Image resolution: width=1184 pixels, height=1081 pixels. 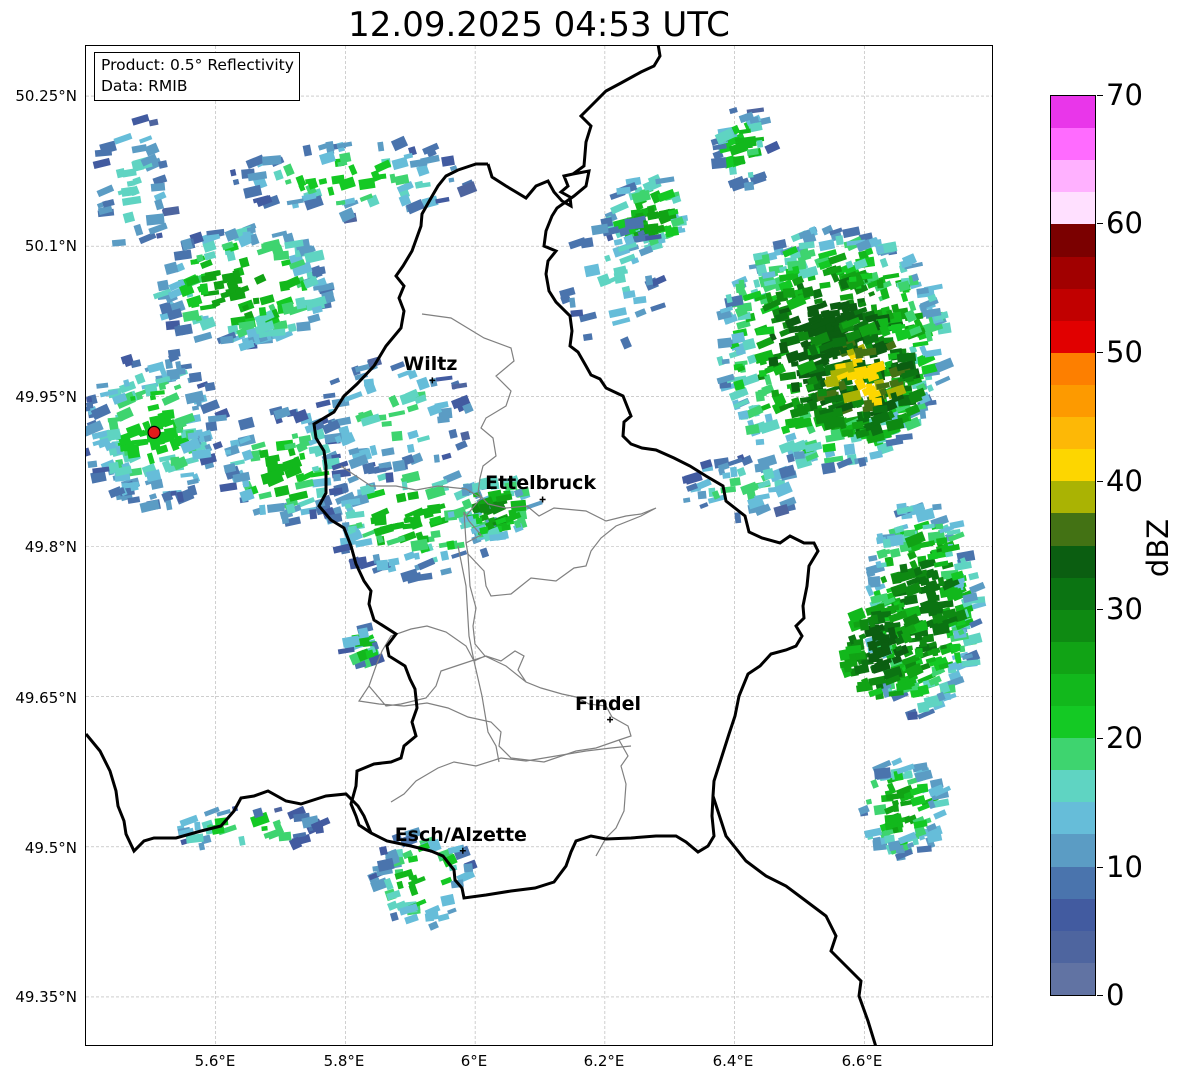 What do you see at coordinates (1073, 545) in the screenshot?
I see `colorbar` at bounding box center [1073, 545].